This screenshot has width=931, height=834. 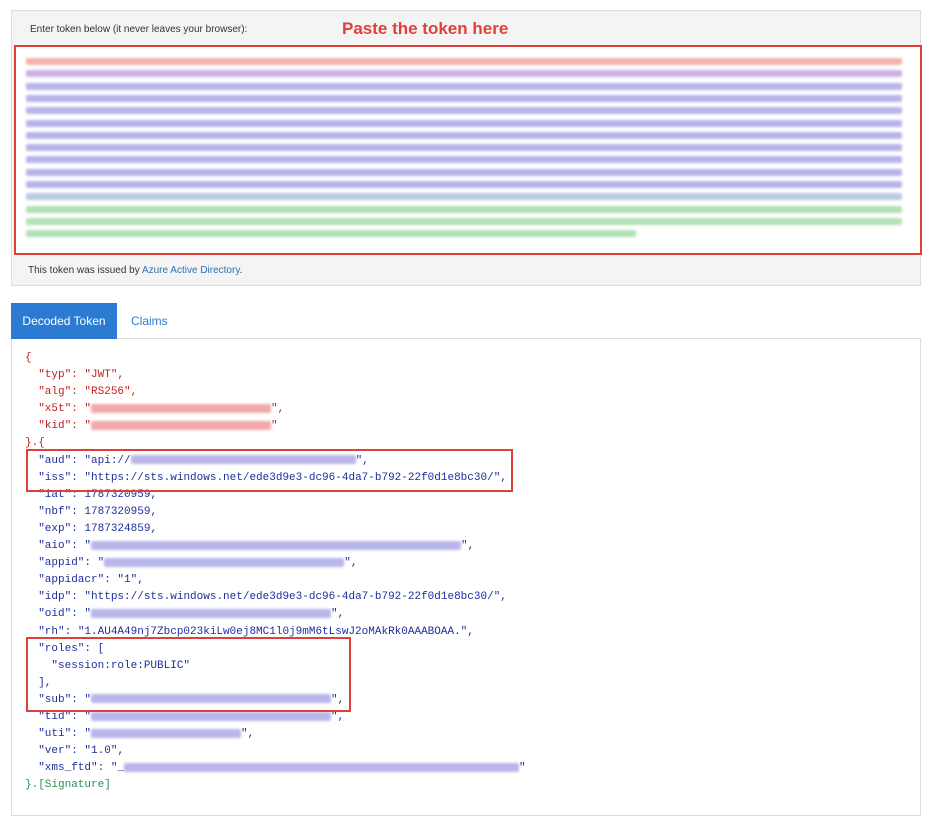 What do you see at coordinates (55, 511) in the screenshot?
I see `json-key-nbf: "nbf"` at bounding box center [55, 511].